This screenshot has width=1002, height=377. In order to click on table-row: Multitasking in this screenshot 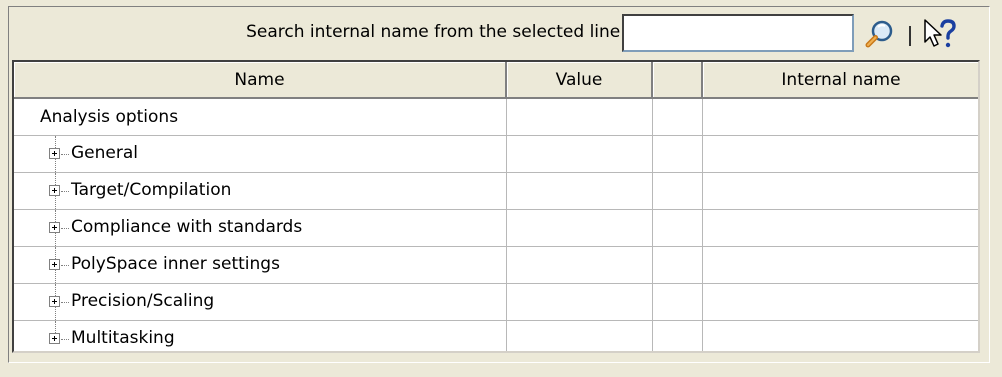, I will do `click(496, 335)`.